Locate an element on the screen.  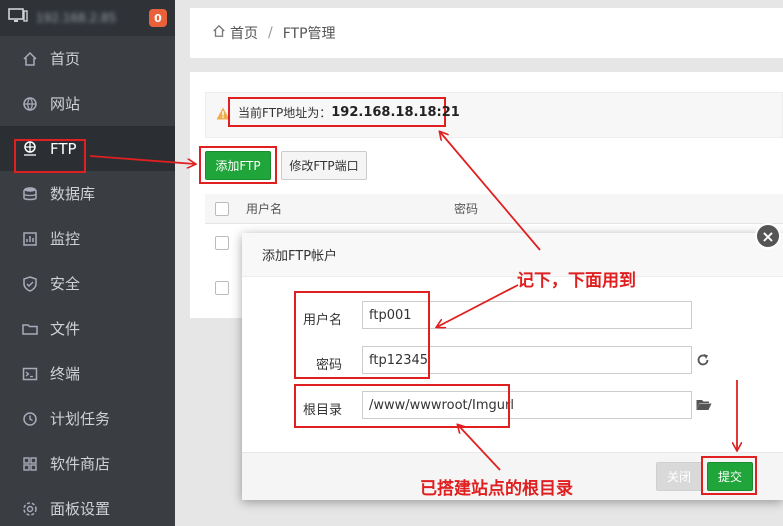
arrow-to-root-dir is located at coordinates (479, 448).